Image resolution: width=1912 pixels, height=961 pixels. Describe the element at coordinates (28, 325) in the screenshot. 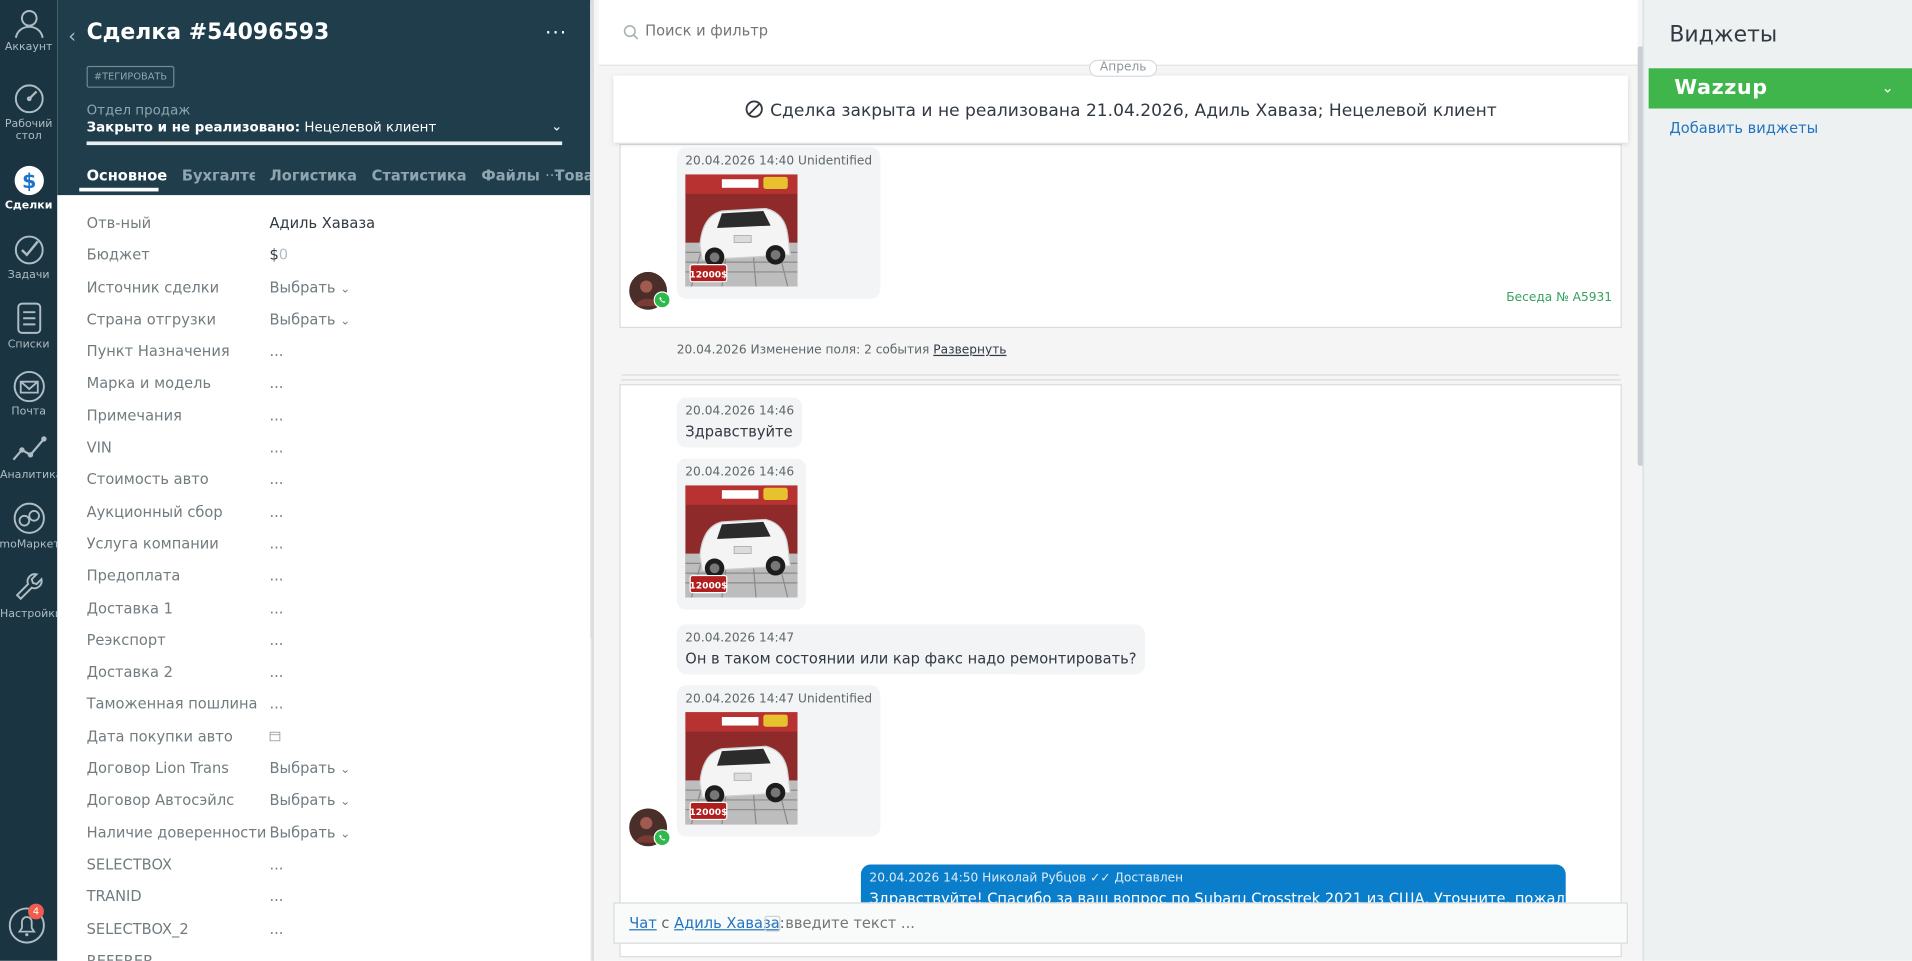

I see `nav-lists: Списки` at that location.